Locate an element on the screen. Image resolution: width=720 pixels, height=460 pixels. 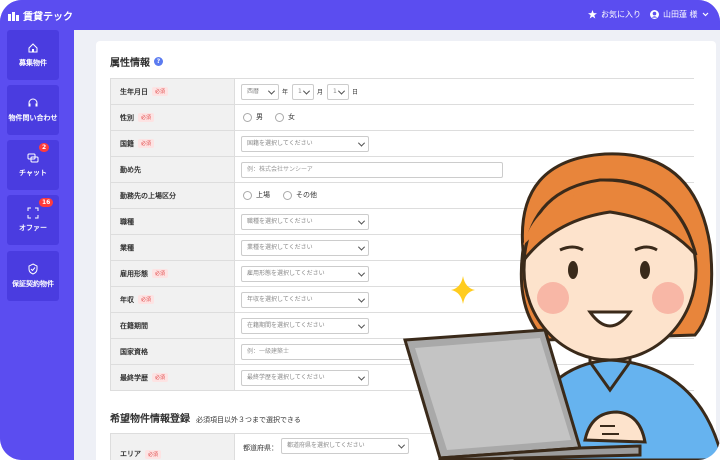
sidebar: 募集物件 物件問い合わせ 2 チャット 16 オファー 保証契約物件 is located at coordinates (37, 245).